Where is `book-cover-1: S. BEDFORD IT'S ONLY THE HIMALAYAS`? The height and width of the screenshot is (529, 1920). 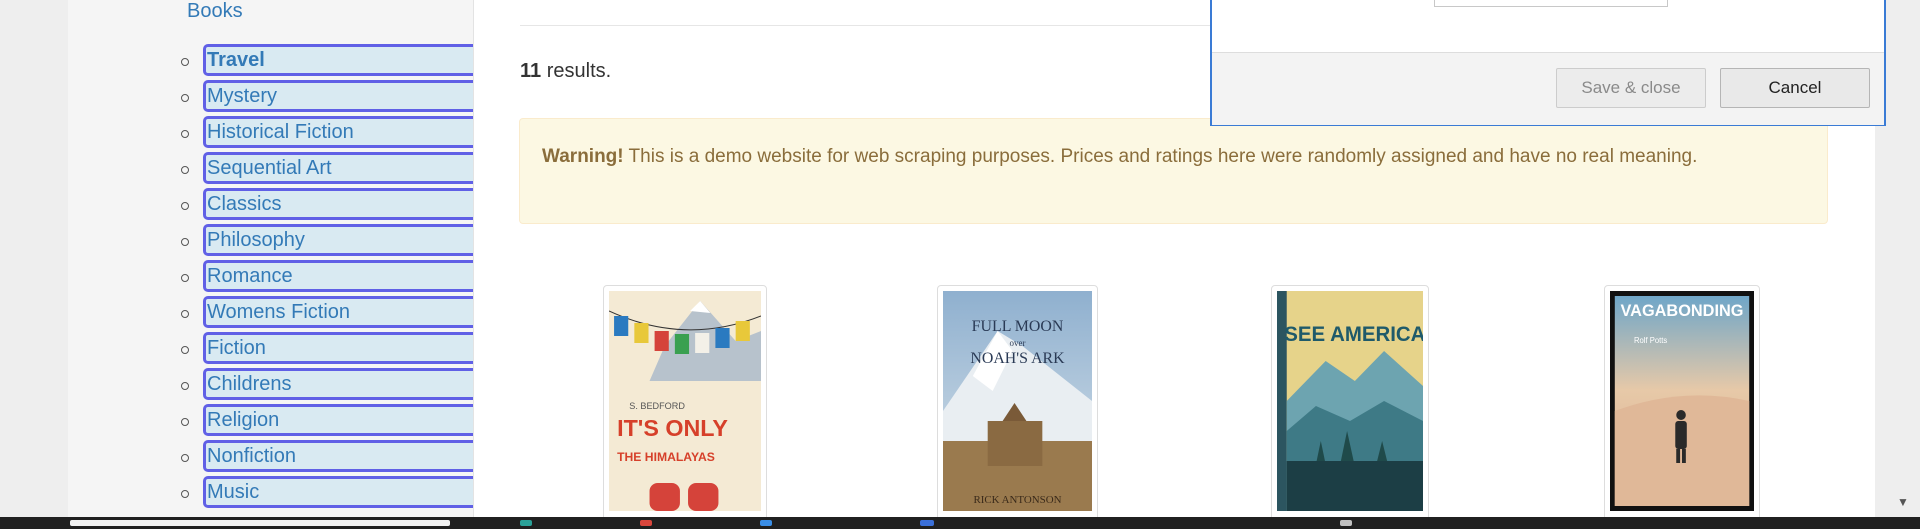
book-cover-1: S. BEDFORD IT'S ONLY THE HIMALAYAS is located at coordinates (685, 405).